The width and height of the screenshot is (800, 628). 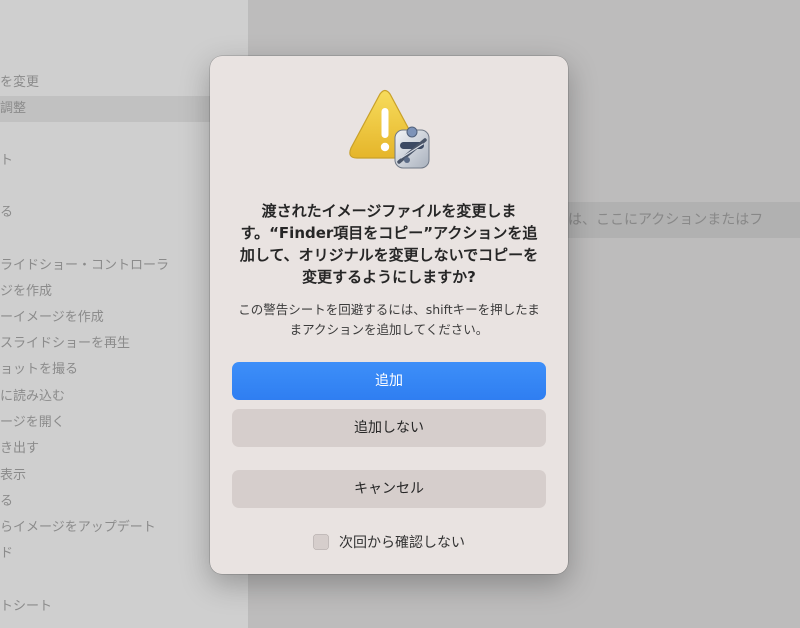 What do you see at coordinates (680, 220) in the screenshot?
I see `workflow-drop-hint: は、ここにアクションまたはフ` at bounding box center [680, 220].